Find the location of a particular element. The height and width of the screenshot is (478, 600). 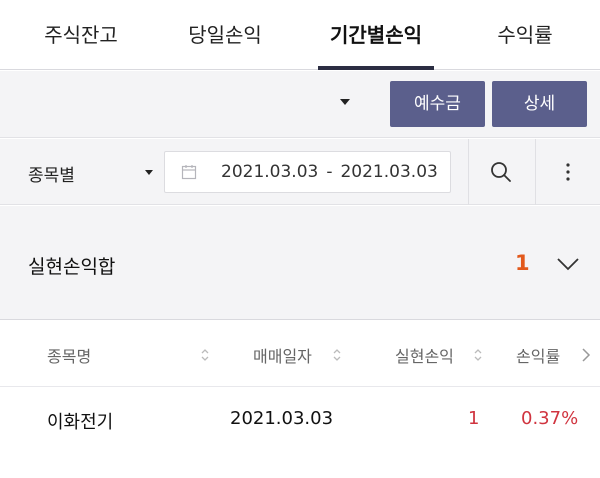

account-action-bar: 예수금 상세 is located at coordinates (300, 104).